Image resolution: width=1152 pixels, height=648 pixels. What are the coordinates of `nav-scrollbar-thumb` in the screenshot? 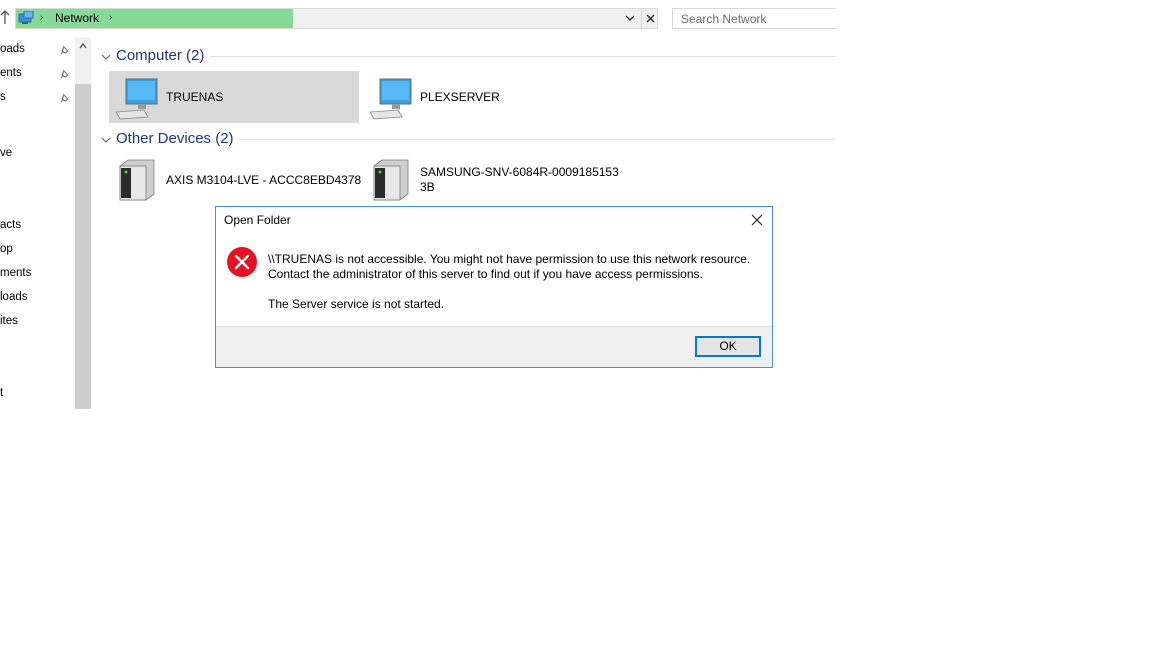 It's located at (83, 246).